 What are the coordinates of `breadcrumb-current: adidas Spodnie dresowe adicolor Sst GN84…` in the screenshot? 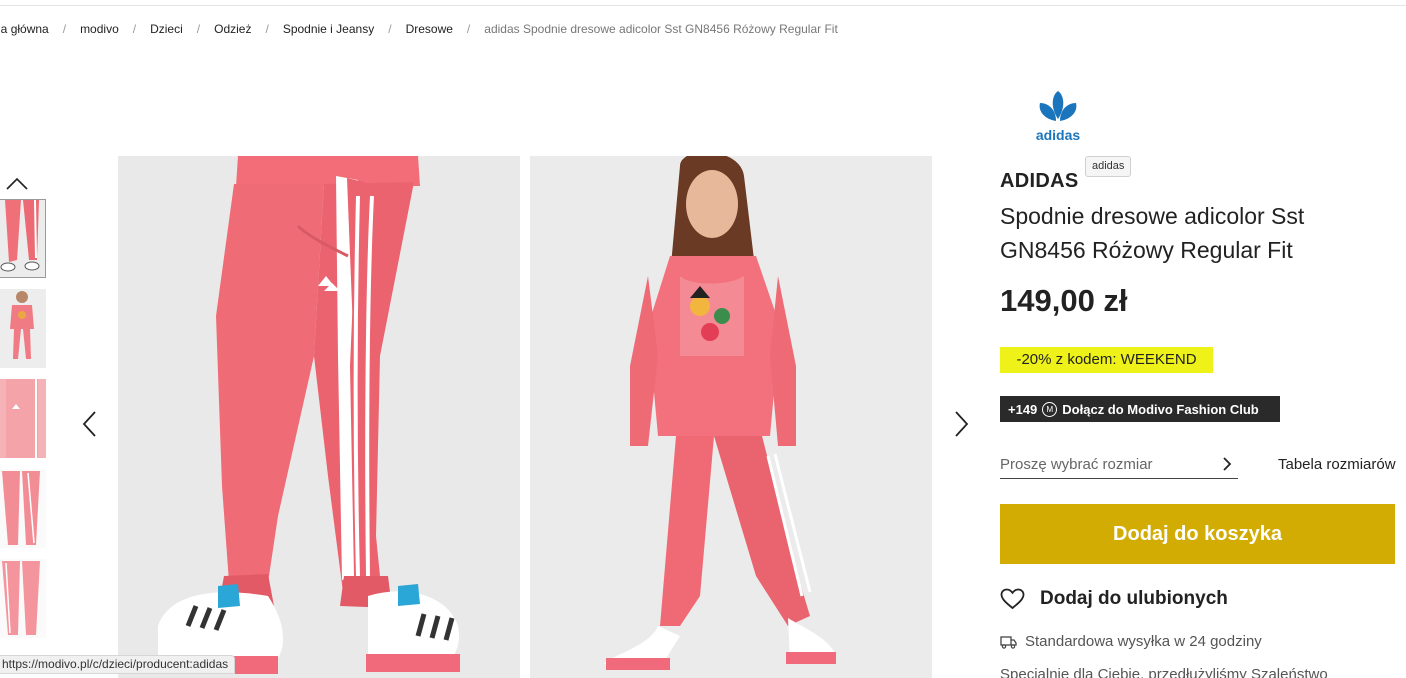 It's located at (661, 29).